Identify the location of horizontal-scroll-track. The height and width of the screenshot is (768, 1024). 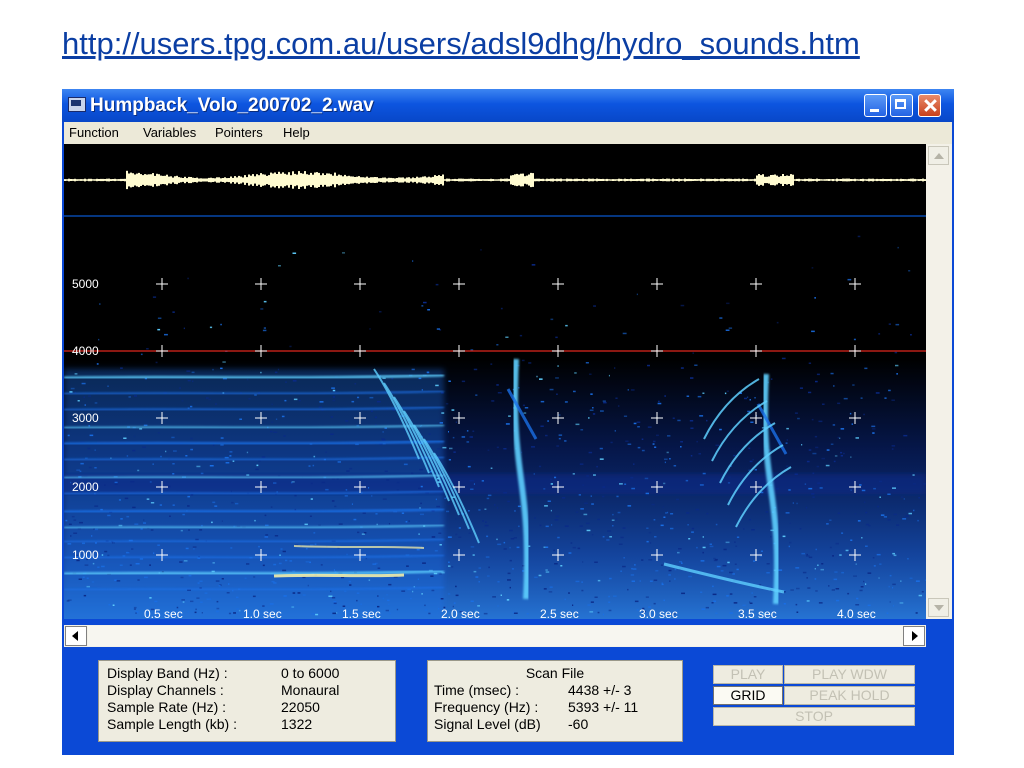
(496, 636).